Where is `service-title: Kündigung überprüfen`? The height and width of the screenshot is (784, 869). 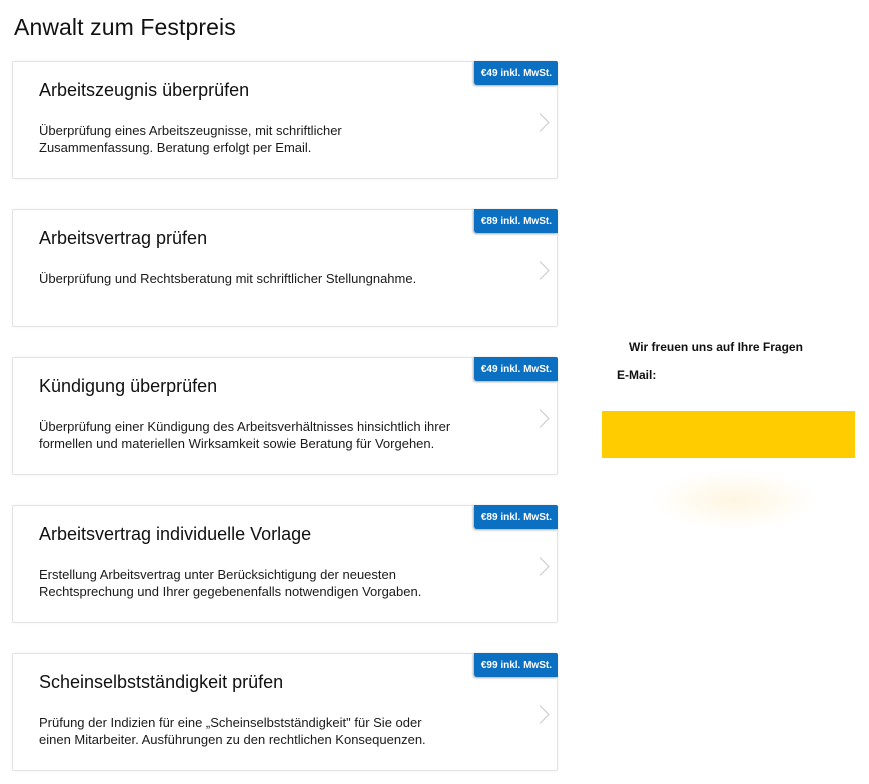
service-title: Kündigung überprüfen is located at coordinates (128, 386).